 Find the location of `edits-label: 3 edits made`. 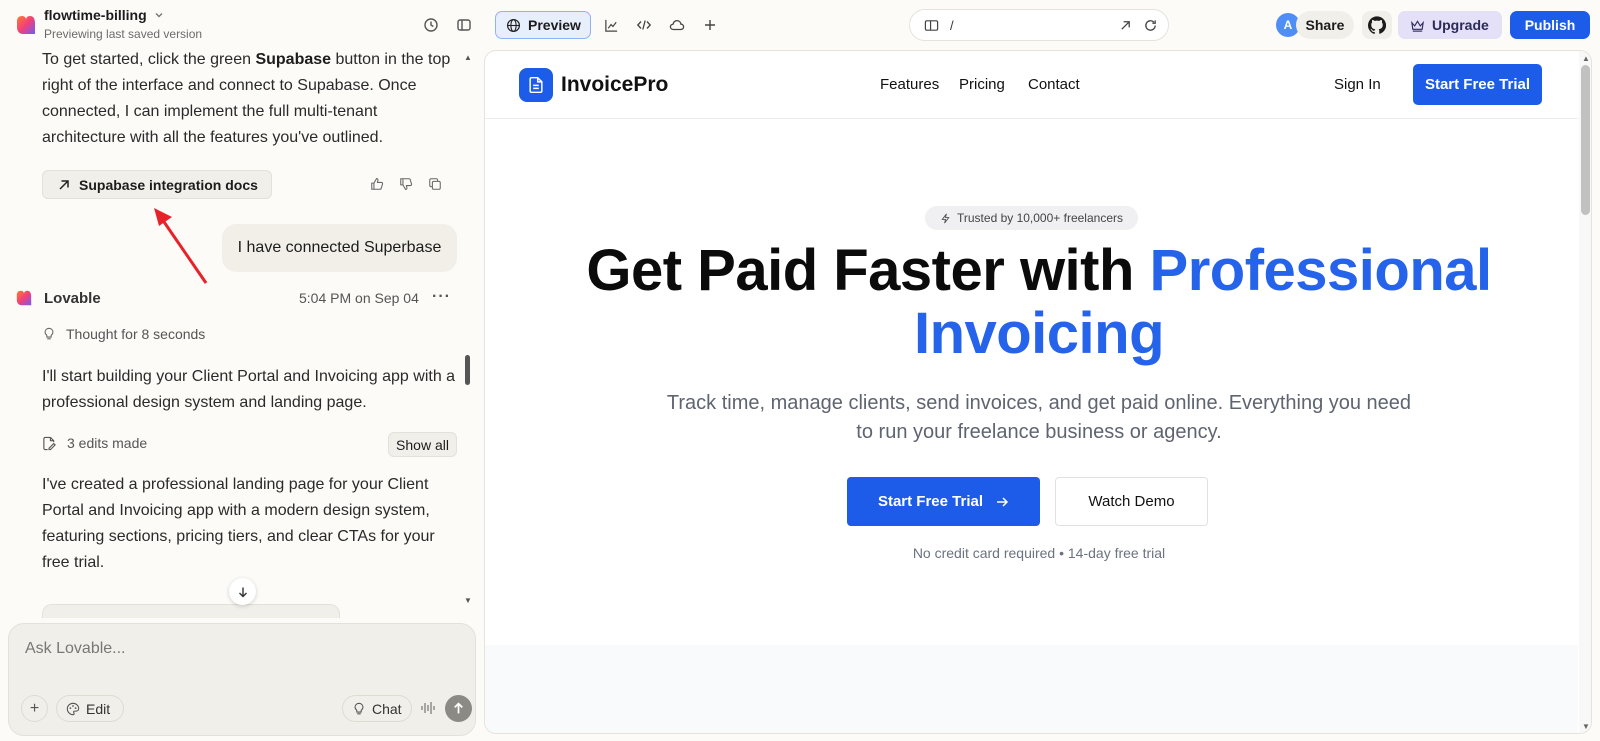

edits-label: 3 edits made is located at coordinates (107, 443).